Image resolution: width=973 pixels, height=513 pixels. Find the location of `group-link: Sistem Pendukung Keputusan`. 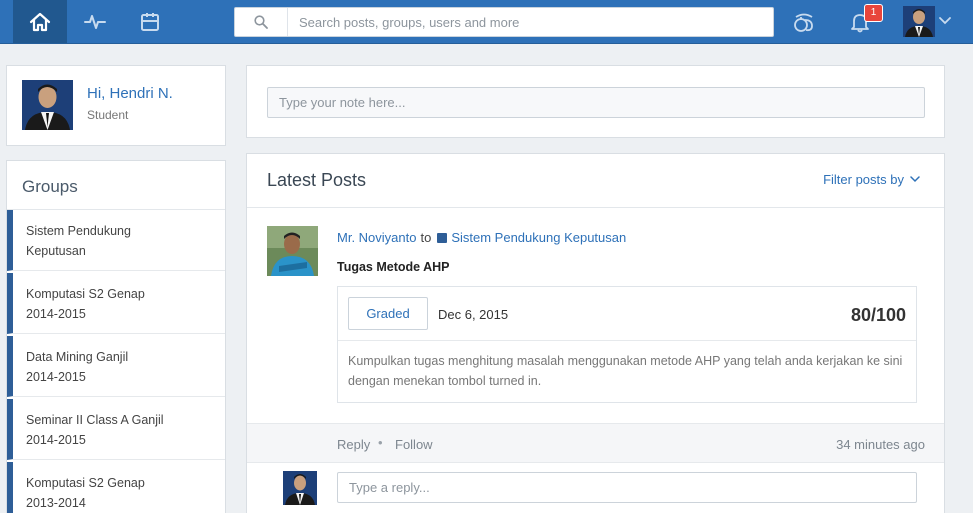

group-link: Sistem Pendukung Keputusan is located at coordinates (538, 237).